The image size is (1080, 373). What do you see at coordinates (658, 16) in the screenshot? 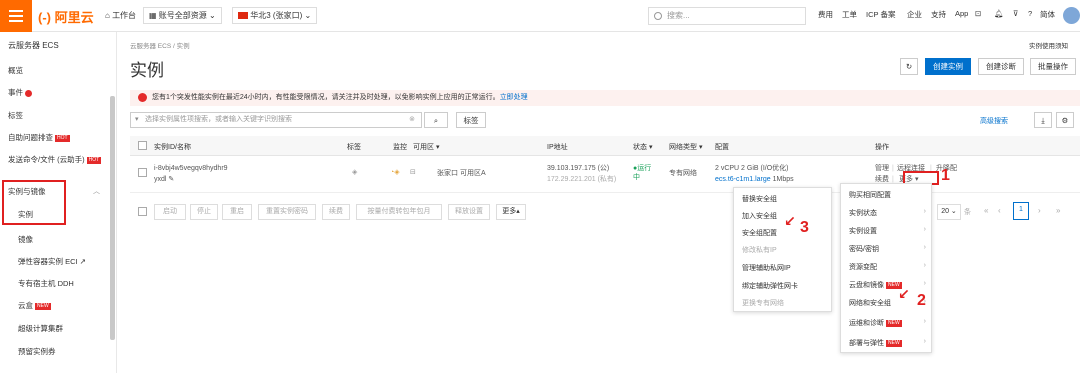
I see `search-icon` at bounding box center [658, 16].